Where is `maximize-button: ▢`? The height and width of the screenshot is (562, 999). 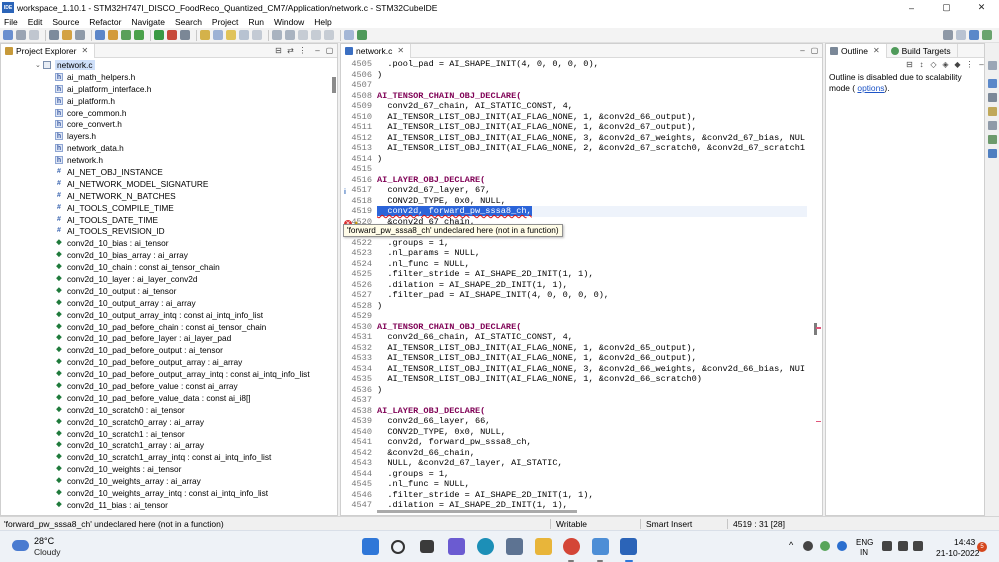 maximize-button: ▢ is located at coordinates (946, 7).